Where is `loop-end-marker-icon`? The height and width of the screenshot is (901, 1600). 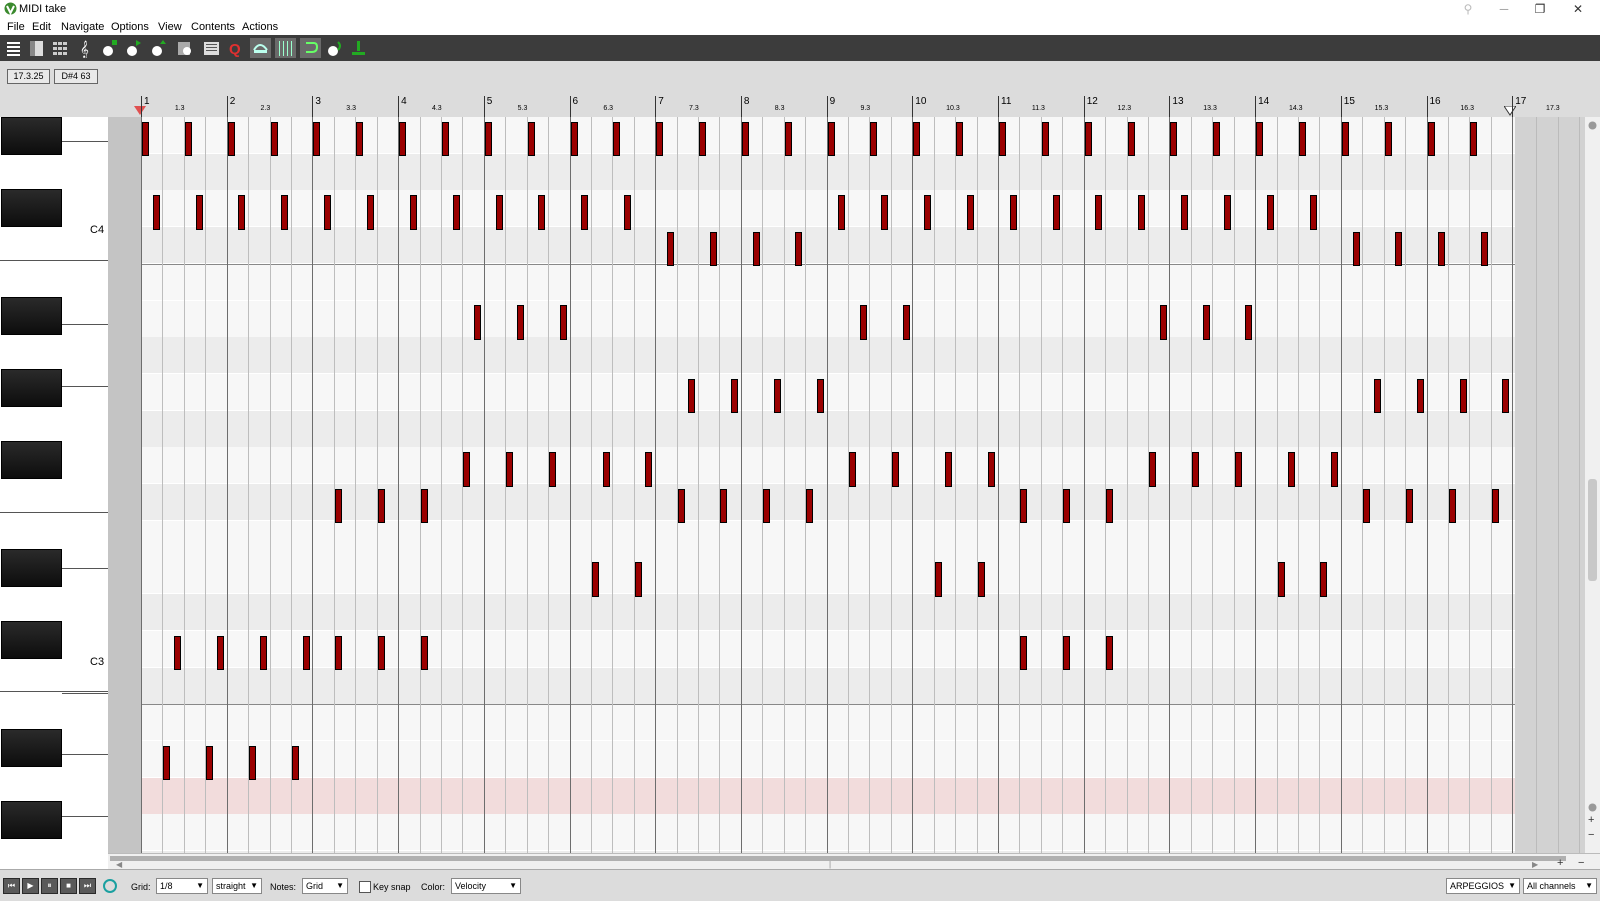 loop-end-marker-icon is located at coordinates (1510, 111).